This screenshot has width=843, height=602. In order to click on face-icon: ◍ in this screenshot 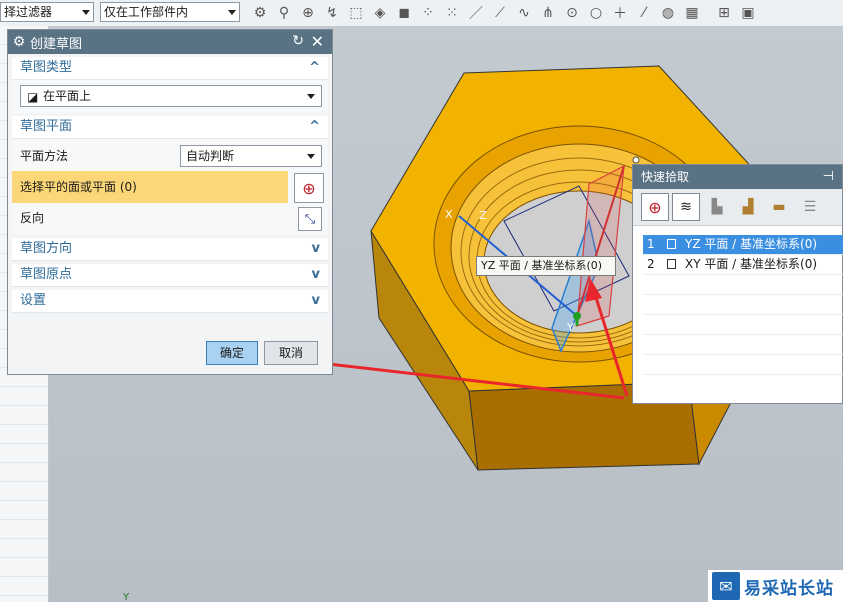, I will do `click(668, 13)`.